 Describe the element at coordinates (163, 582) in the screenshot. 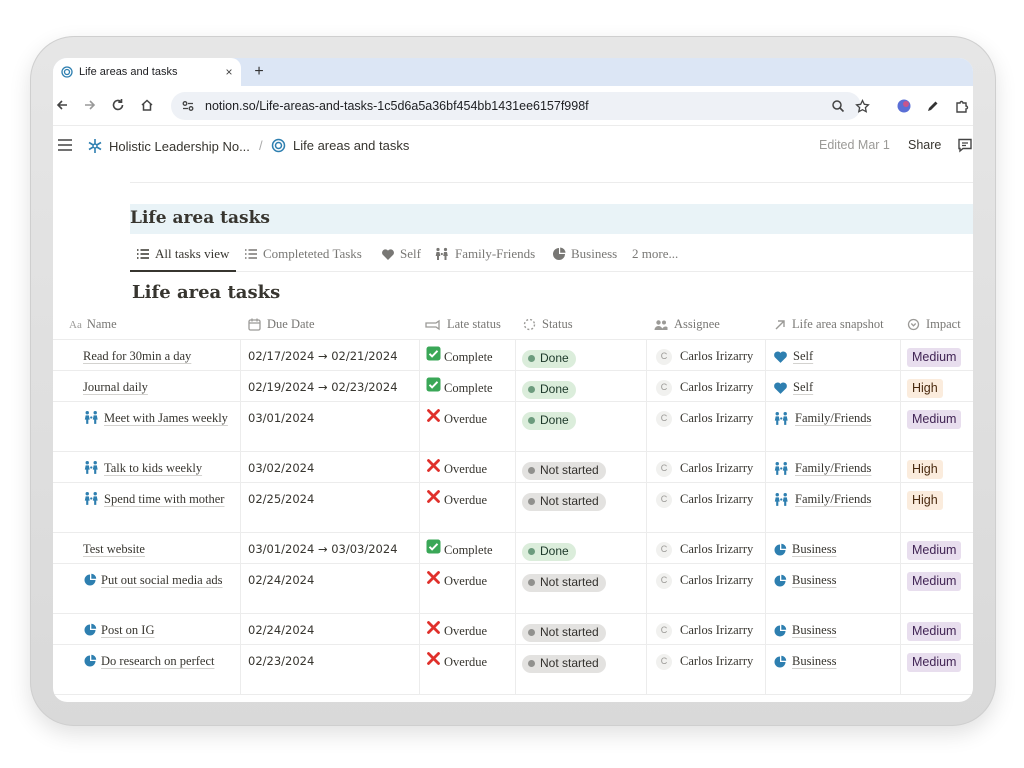

I see `task-name-cell: Put out social media ads` at that location.